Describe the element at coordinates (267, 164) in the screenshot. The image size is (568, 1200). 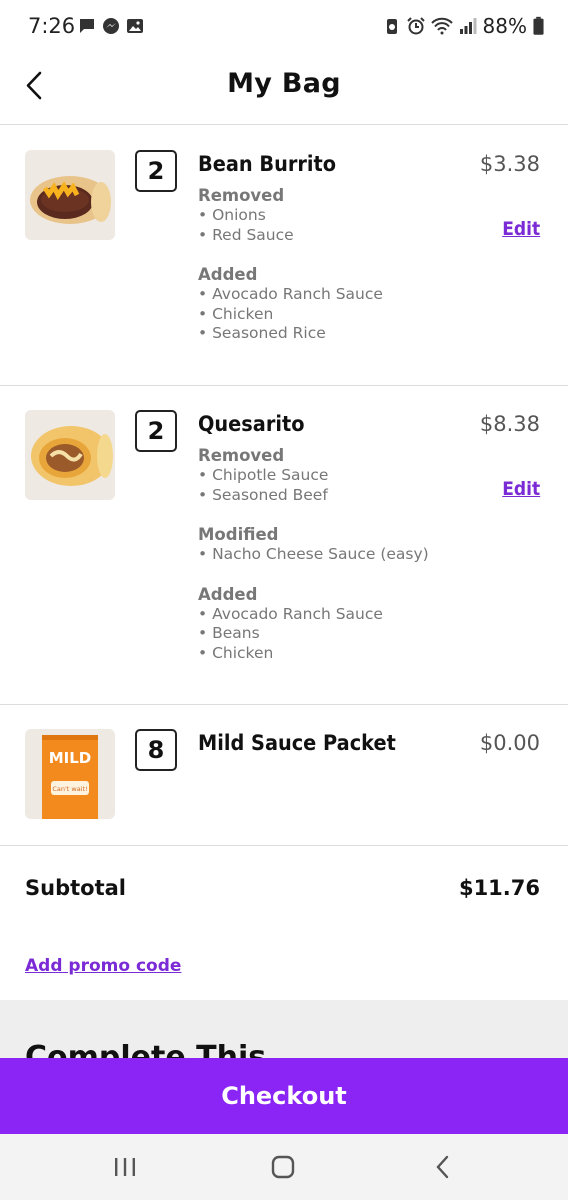
I see `item-name: Bean Burrito` at that location.